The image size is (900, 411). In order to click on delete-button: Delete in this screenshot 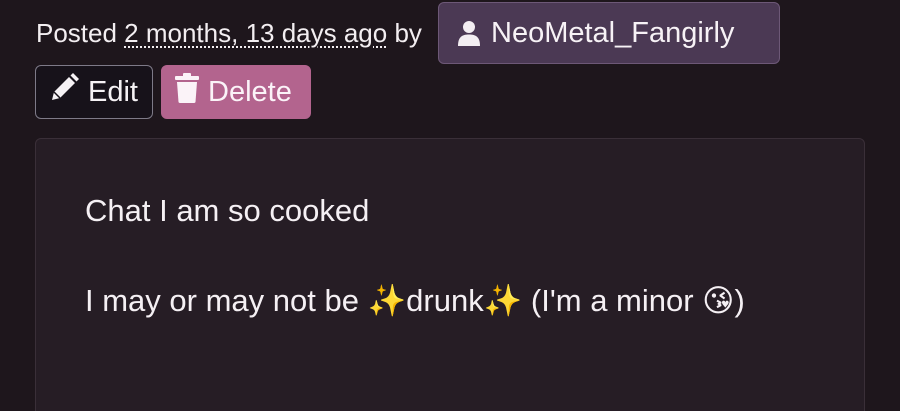, I will do `click(236, 92)`.